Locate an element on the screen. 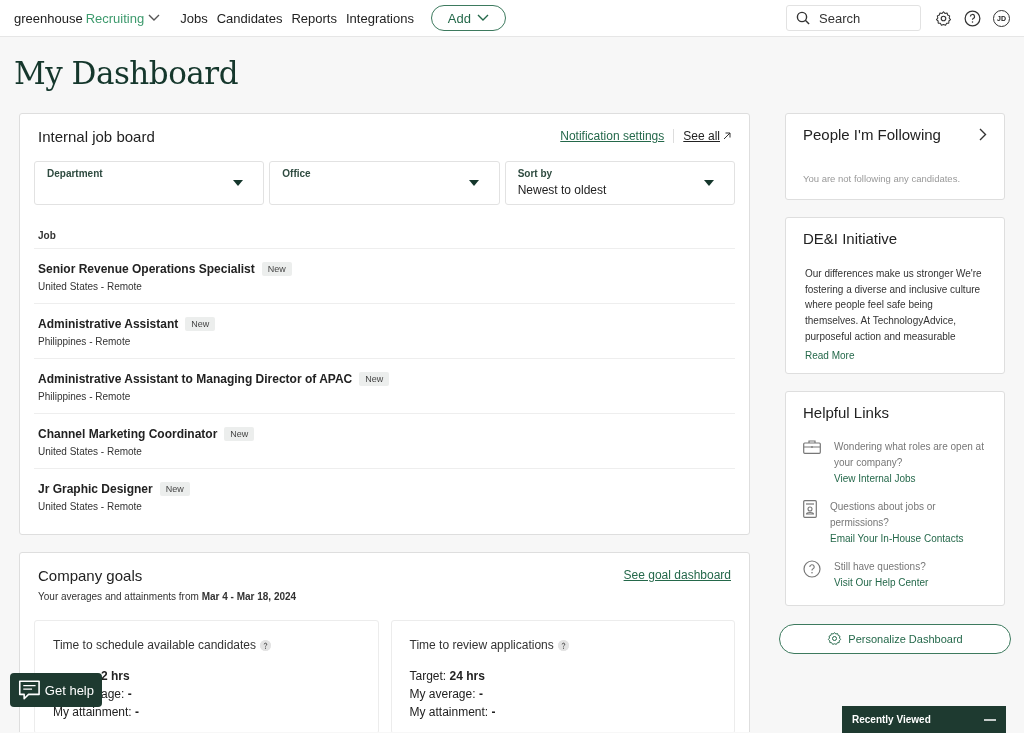  date-range-text: Your averages and attainments from Mar 4 - Mar 18, 2024 is located at coordinates (167, 596).